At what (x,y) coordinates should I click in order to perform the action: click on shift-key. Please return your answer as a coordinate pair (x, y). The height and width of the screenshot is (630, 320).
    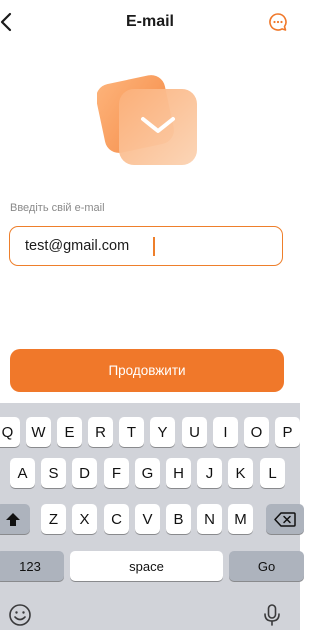
    Looking at the image, I should click on (15, 519).